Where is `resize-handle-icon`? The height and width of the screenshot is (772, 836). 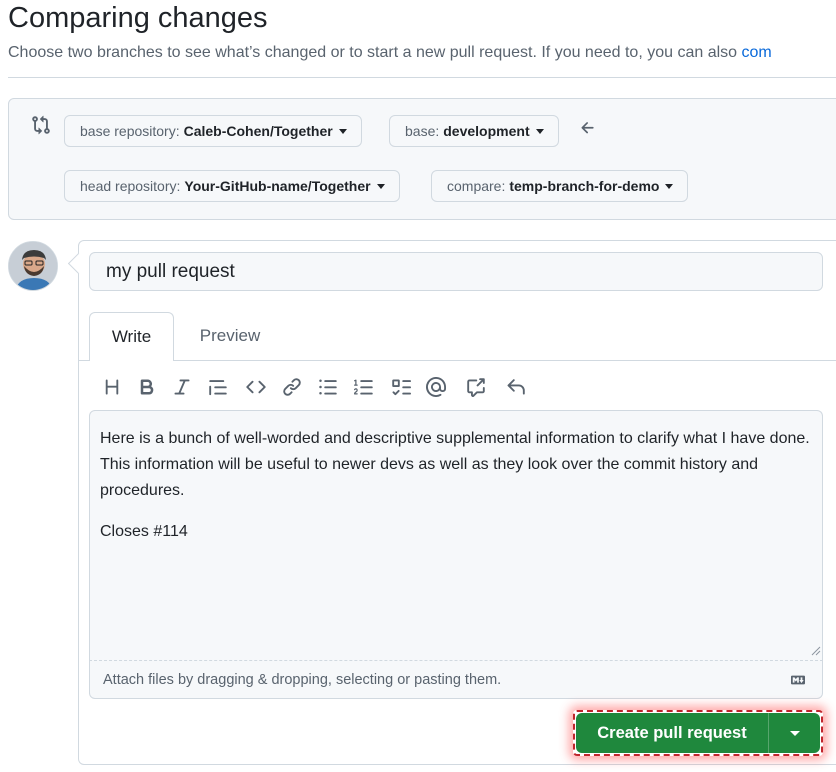
resize-handle-icon is located at coordinates (816, 651).